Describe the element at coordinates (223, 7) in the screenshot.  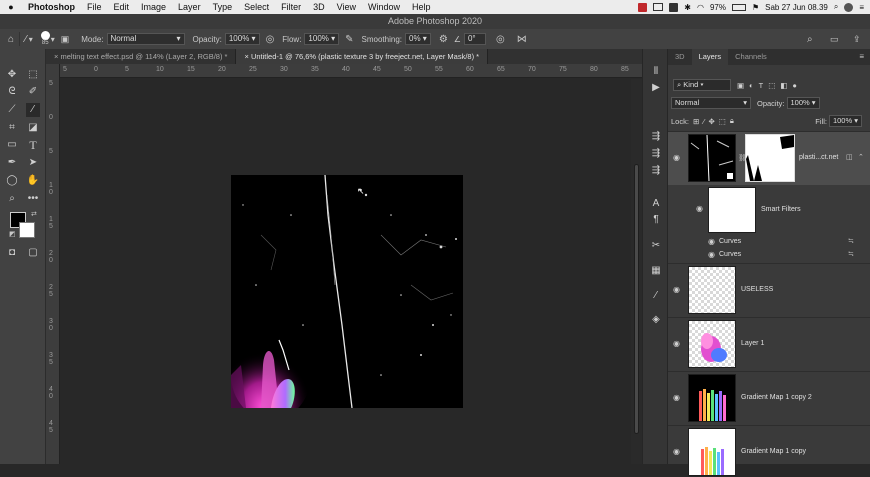
I see `menu-type: Type` at that location.